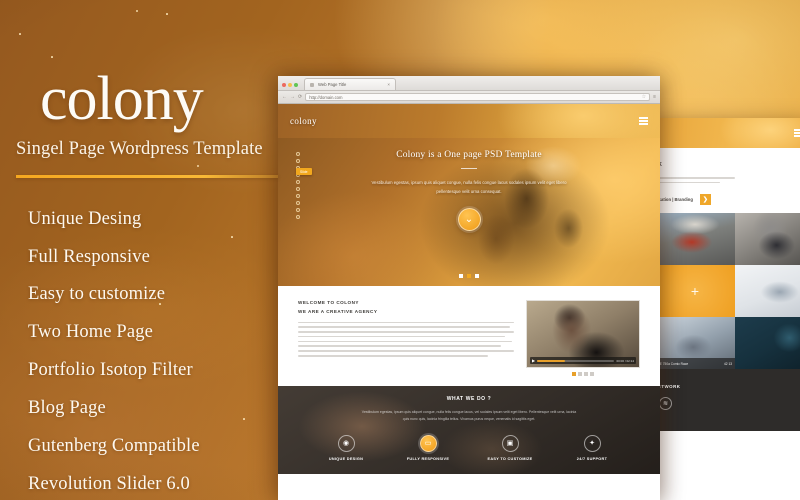 Image resolution: width=800 pixels, height=500 pixels. Describe the element at coordinates (350, 84) in the screenshot. I see `browser-tab: Web Page Title ×` at that location.